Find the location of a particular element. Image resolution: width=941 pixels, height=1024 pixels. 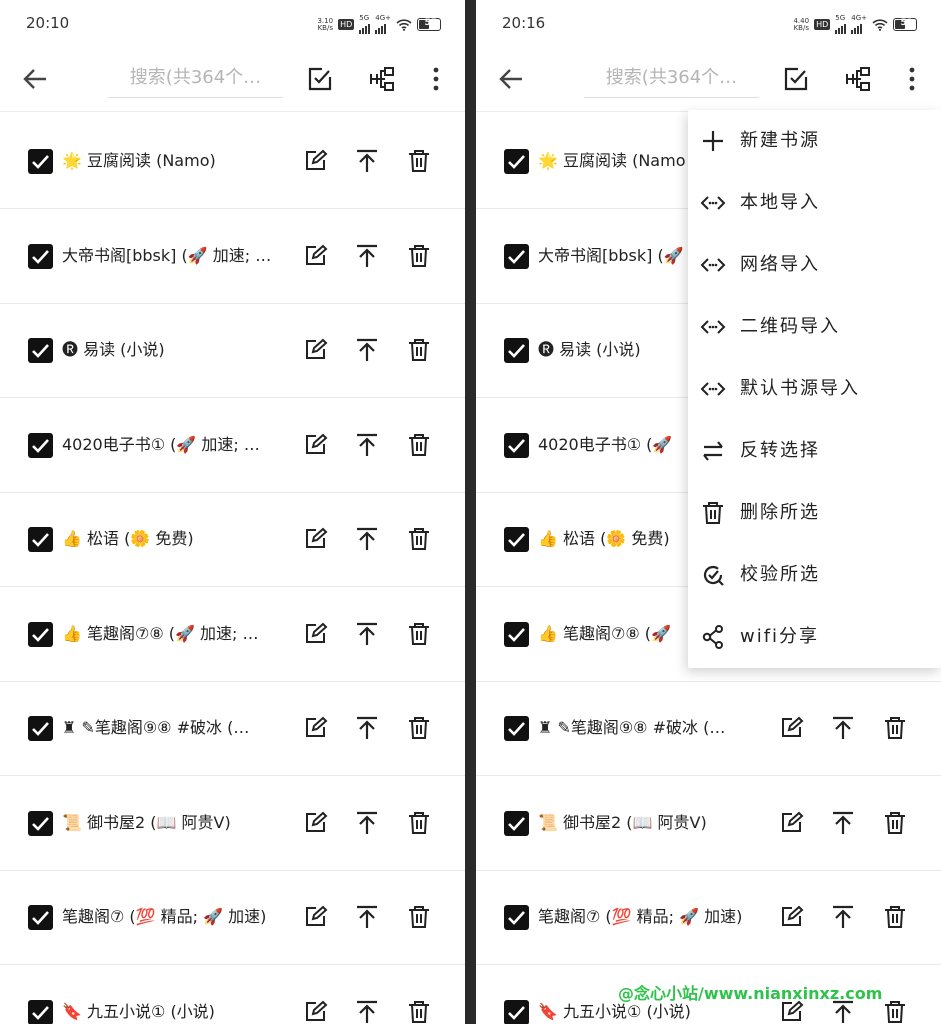

menu-item: 网络导入 is located at coordinates (814, 265).